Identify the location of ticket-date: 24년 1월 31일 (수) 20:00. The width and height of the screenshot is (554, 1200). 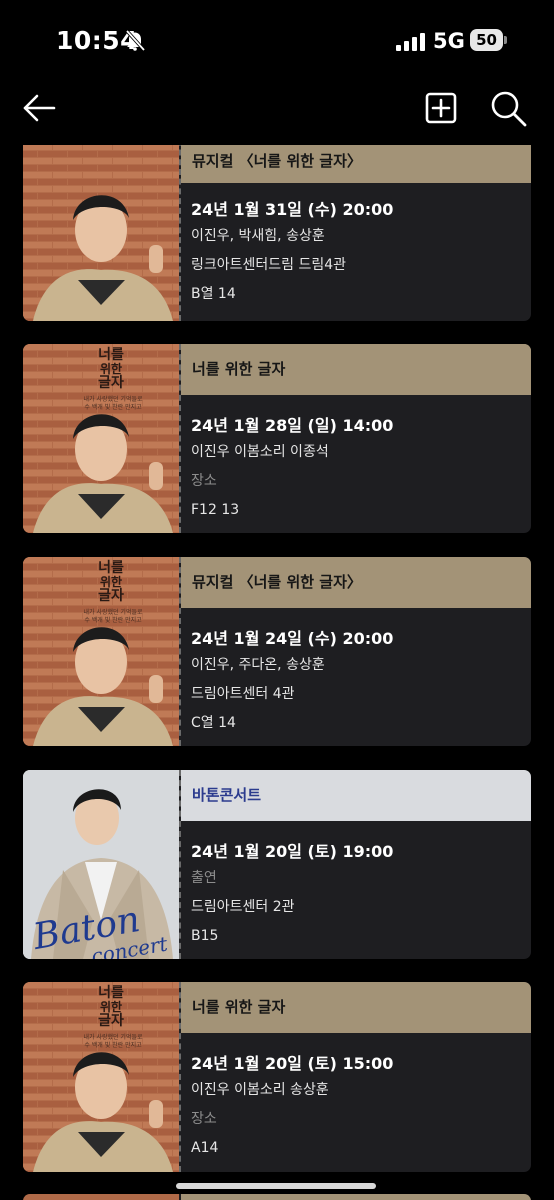
(292, 209).